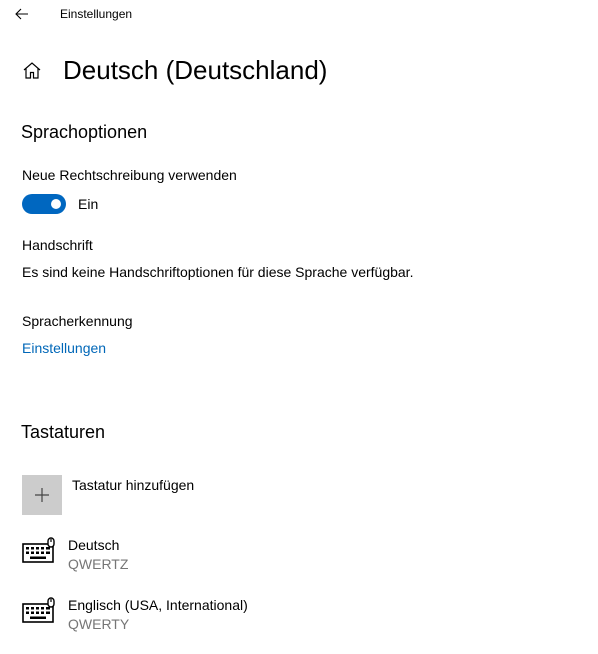 This screenshot has width=598, height=654. What do you see at coordinates (299, 15) in the screenshot?
I see `title-bar: Einstellungen` at bounding box center [299, 15].